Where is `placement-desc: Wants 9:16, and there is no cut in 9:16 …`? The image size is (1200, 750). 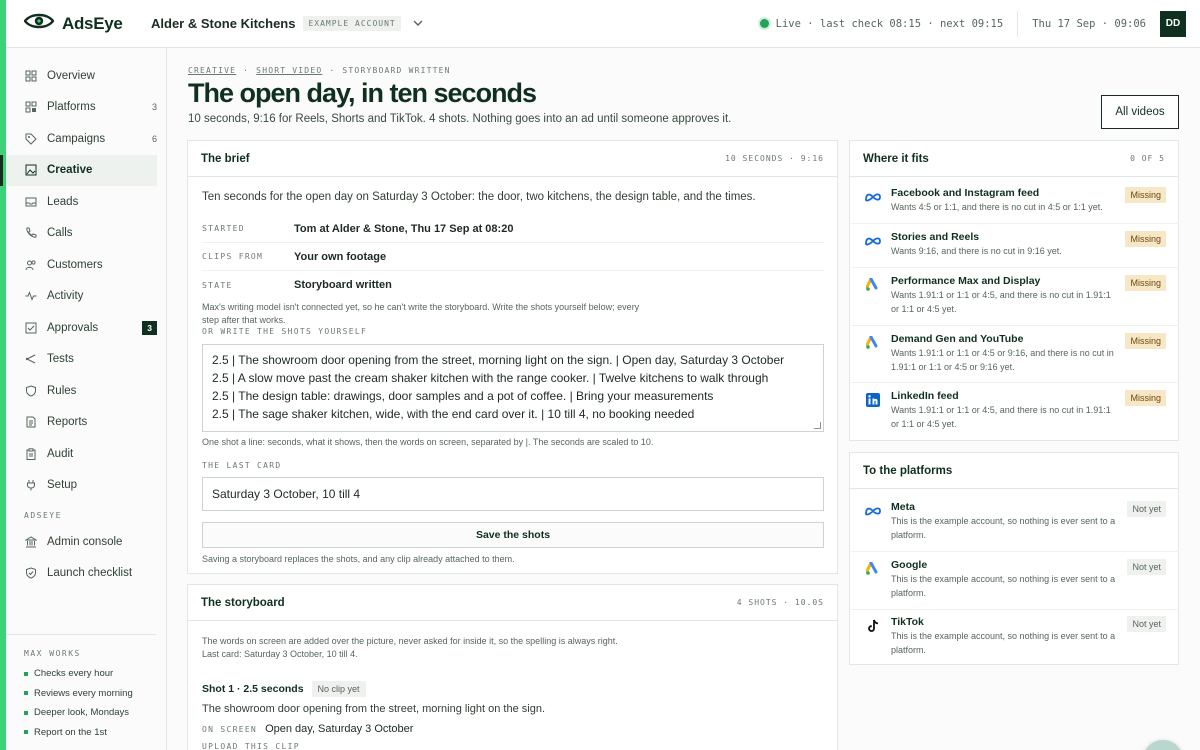 placement-desc: Wants 9:16, and there is no cut in 9:16 … is located at coordinates (976, 251).